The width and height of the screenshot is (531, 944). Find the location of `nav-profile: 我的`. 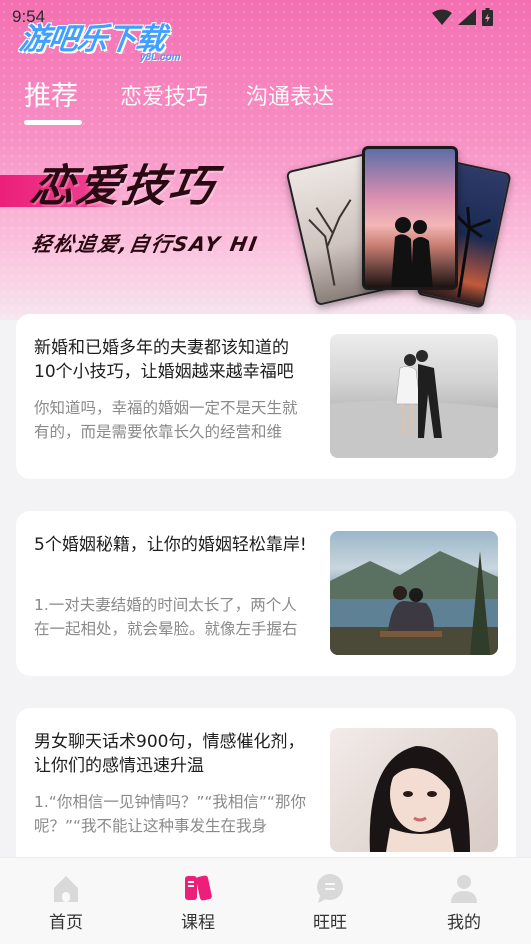

nav-profile: 我的 is located at coordinates (464, 902).